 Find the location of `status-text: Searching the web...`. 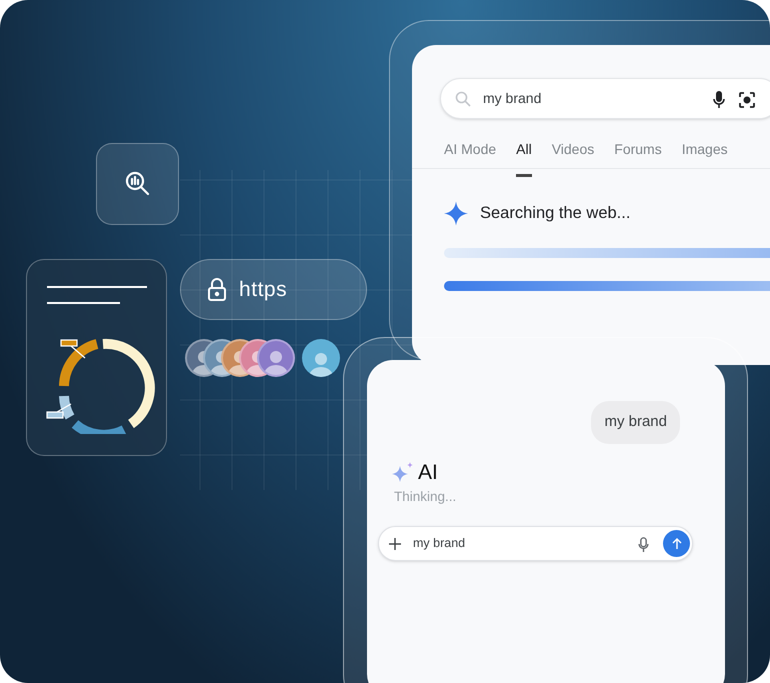

status-text: Searching the web... is located at coordinates (555, 213).